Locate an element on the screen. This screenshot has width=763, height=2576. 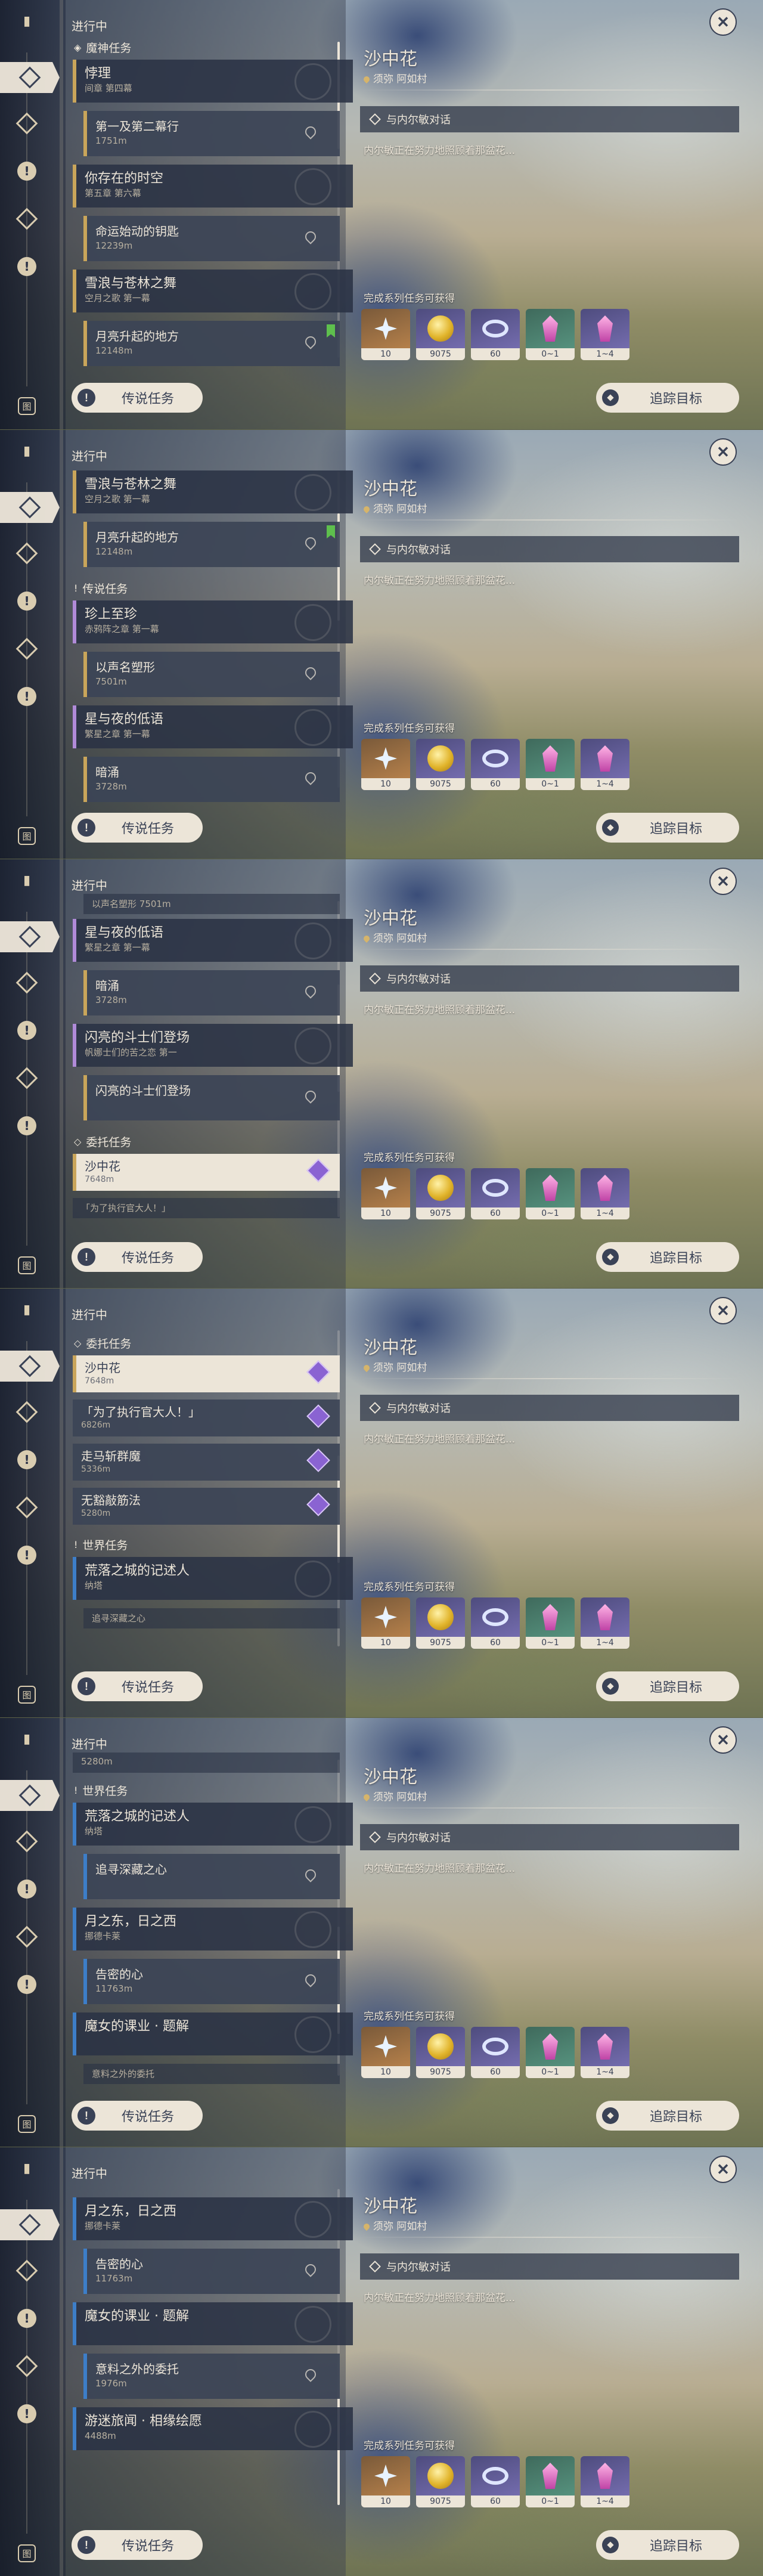
commission-noblade: 无豁敲筋法 5280m is located at coordinates (206, 1507).